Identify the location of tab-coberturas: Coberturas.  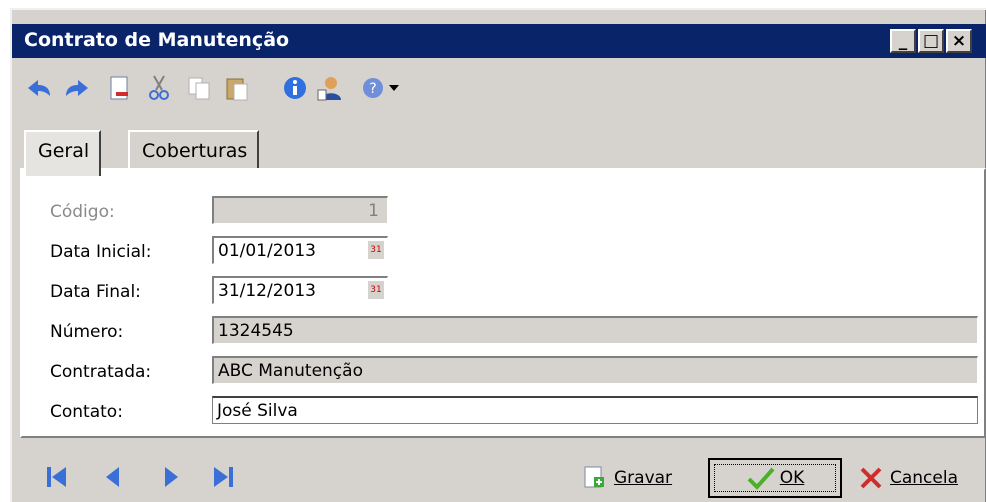
(194, 151).